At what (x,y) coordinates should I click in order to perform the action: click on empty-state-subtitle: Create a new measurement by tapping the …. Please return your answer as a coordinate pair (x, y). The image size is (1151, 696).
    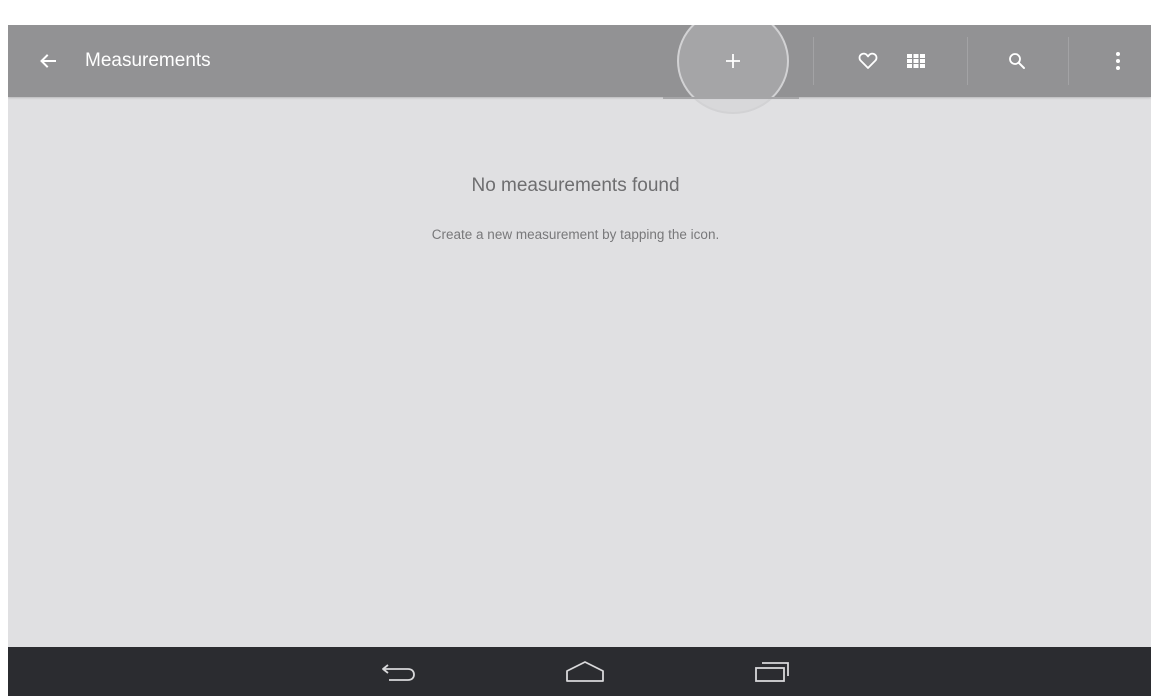
    Looking at the image, I should click on (575, 234).